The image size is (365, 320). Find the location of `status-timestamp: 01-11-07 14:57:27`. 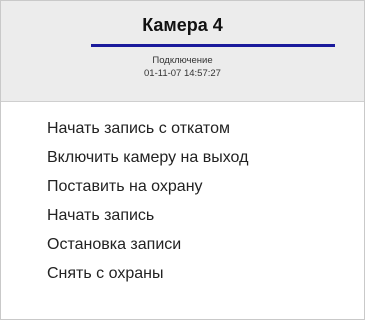

status-timestamp: 01-11-07 14:57:27 is located at coordinates (182, 73).